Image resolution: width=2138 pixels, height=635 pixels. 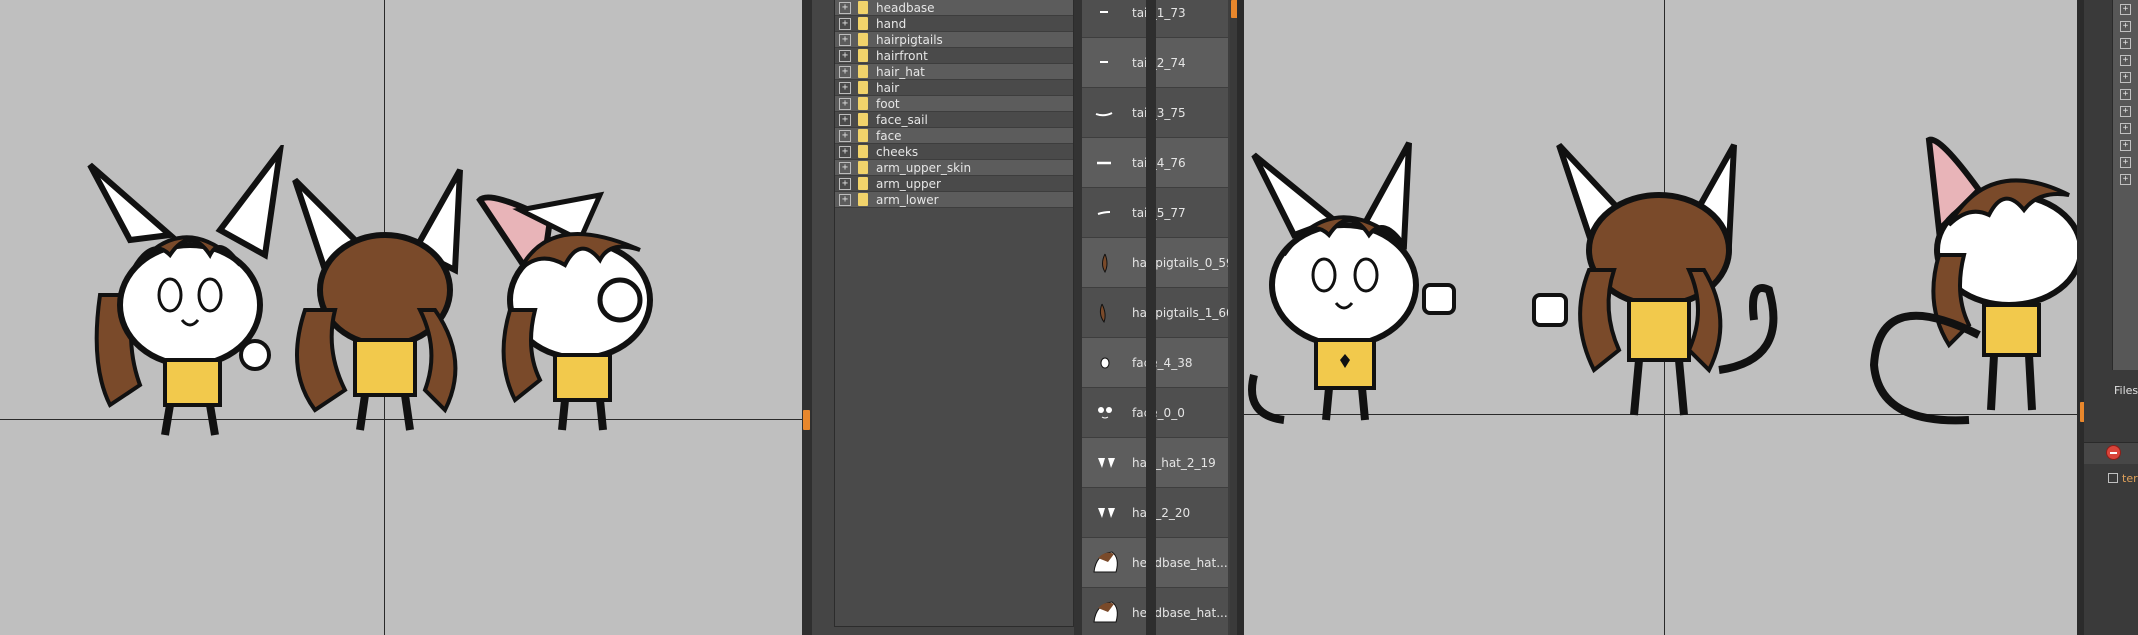 I want to click on layer-row: + hand, so click(x=954, y=24).